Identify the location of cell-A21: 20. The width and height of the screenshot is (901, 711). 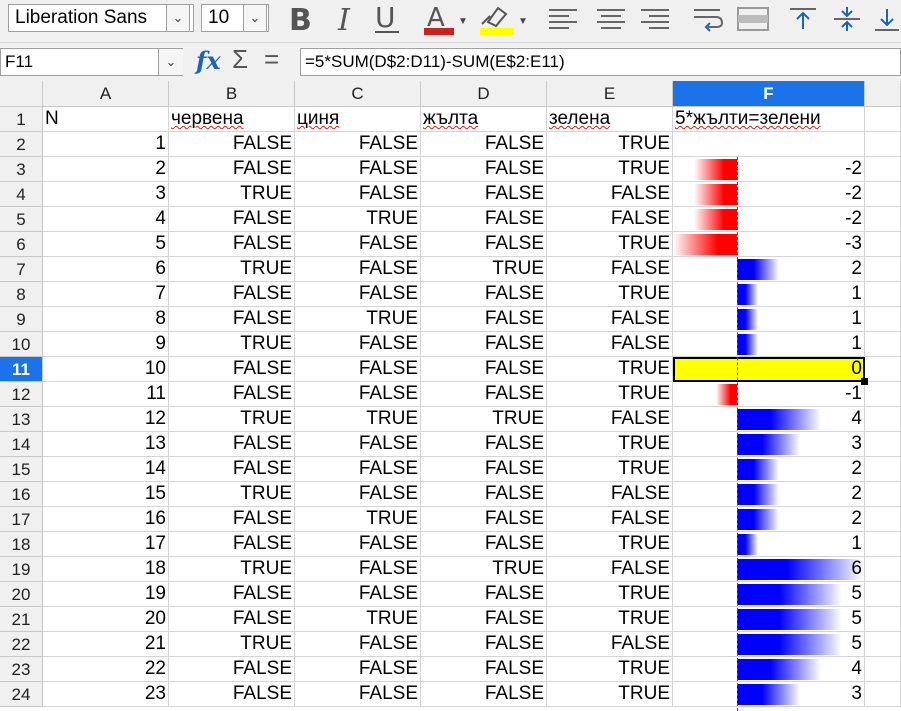
(106, 619).